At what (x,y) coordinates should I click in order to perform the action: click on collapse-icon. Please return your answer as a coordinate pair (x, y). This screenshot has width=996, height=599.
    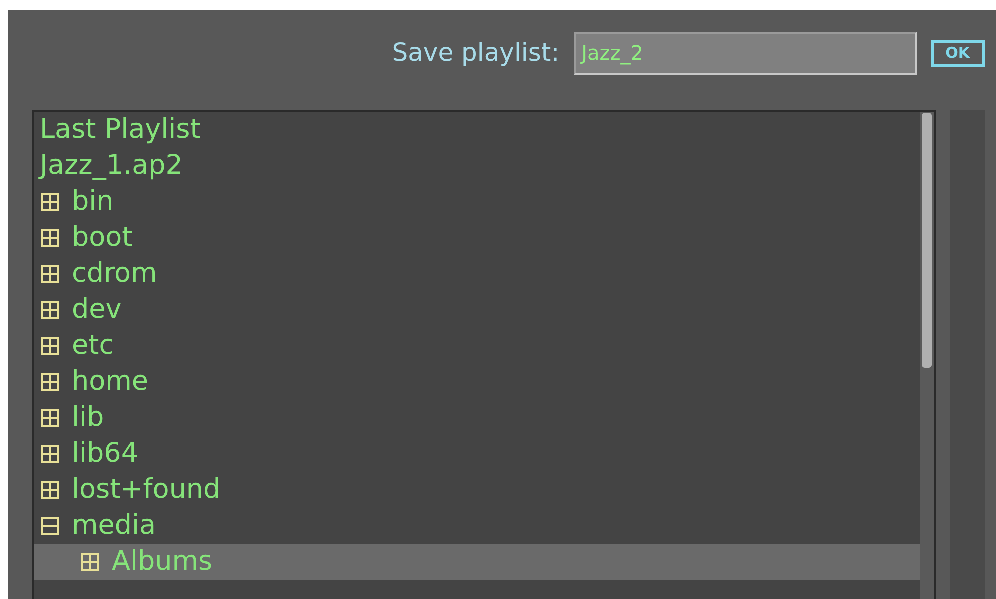
    Looking at the image, I should click on (50, 526).